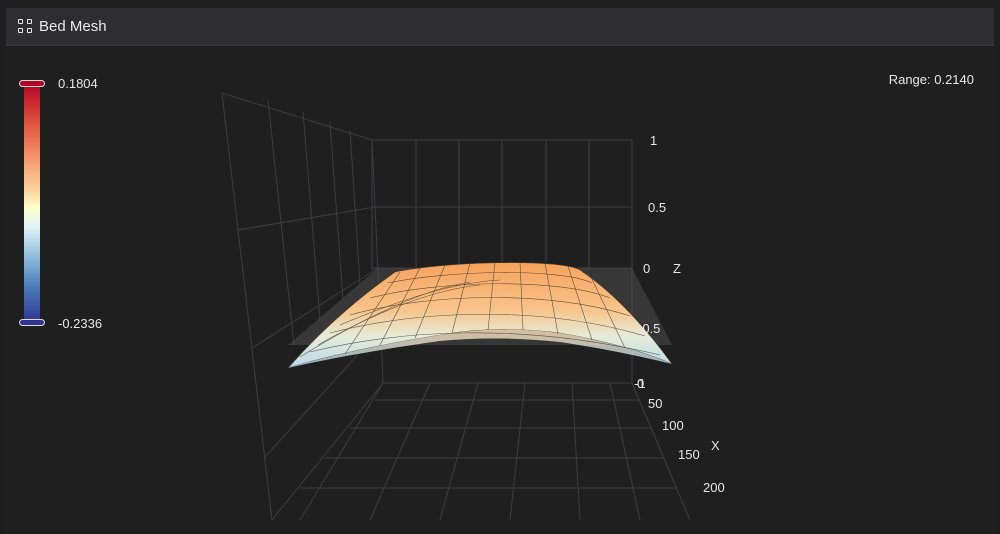  What do you see at coordinates (640, 383) in the screenshot?
I see `x-tick-0: 0` at bounding box center [640, 383].